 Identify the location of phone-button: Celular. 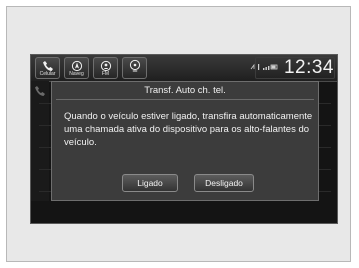
(47, 68).